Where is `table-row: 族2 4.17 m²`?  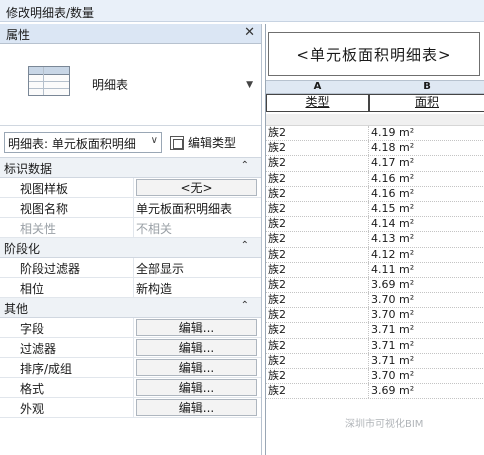 table-row: 族2 4.17 m² is located at coordinates (375, 164).